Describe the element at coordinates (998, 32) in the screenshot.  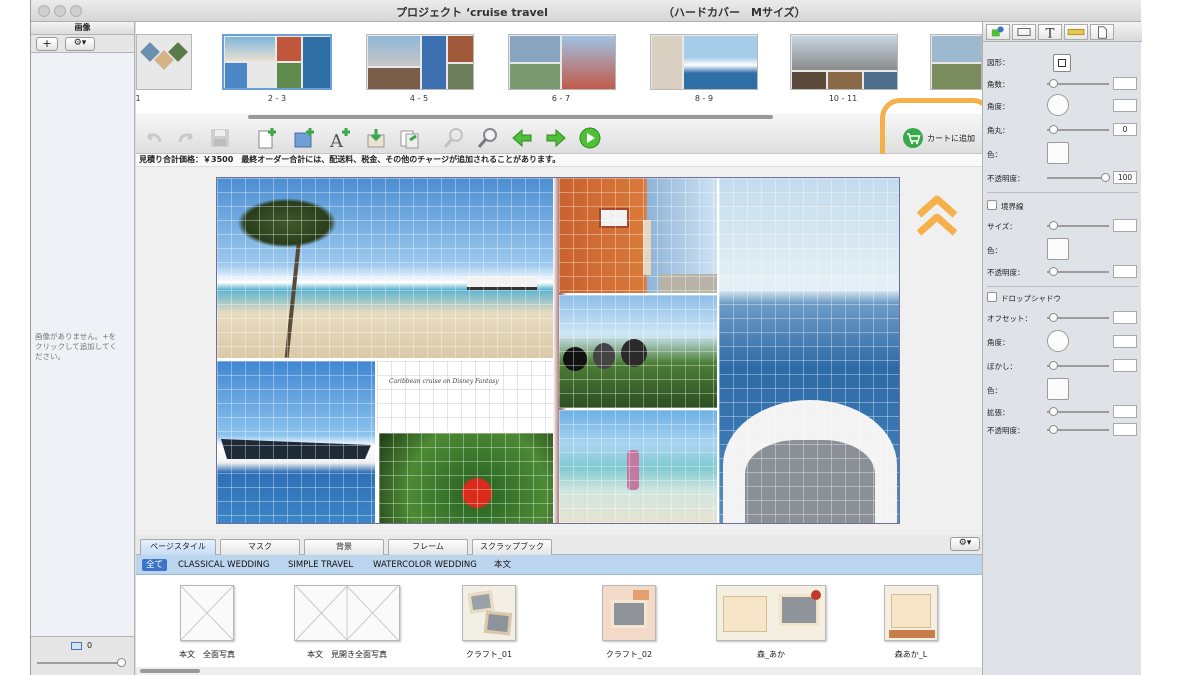
I see `shape-tab-icon` at that location.